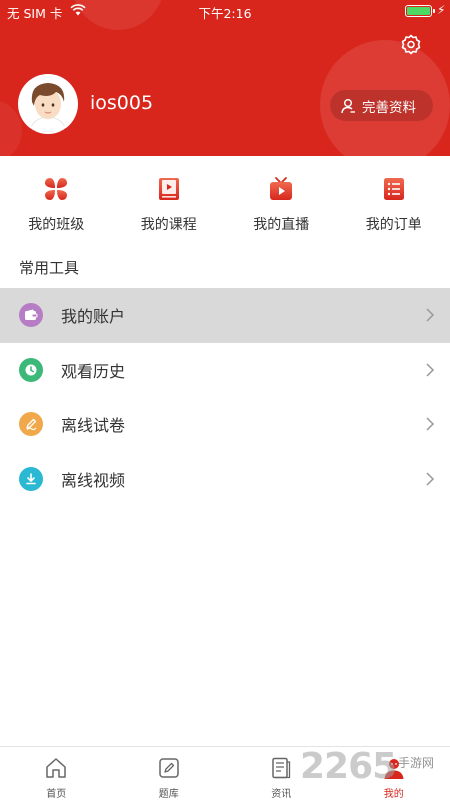  What do you see at coordinates (420, 11) in the screenshot?
I see `battery-icon` at bounding box center [420, 11].